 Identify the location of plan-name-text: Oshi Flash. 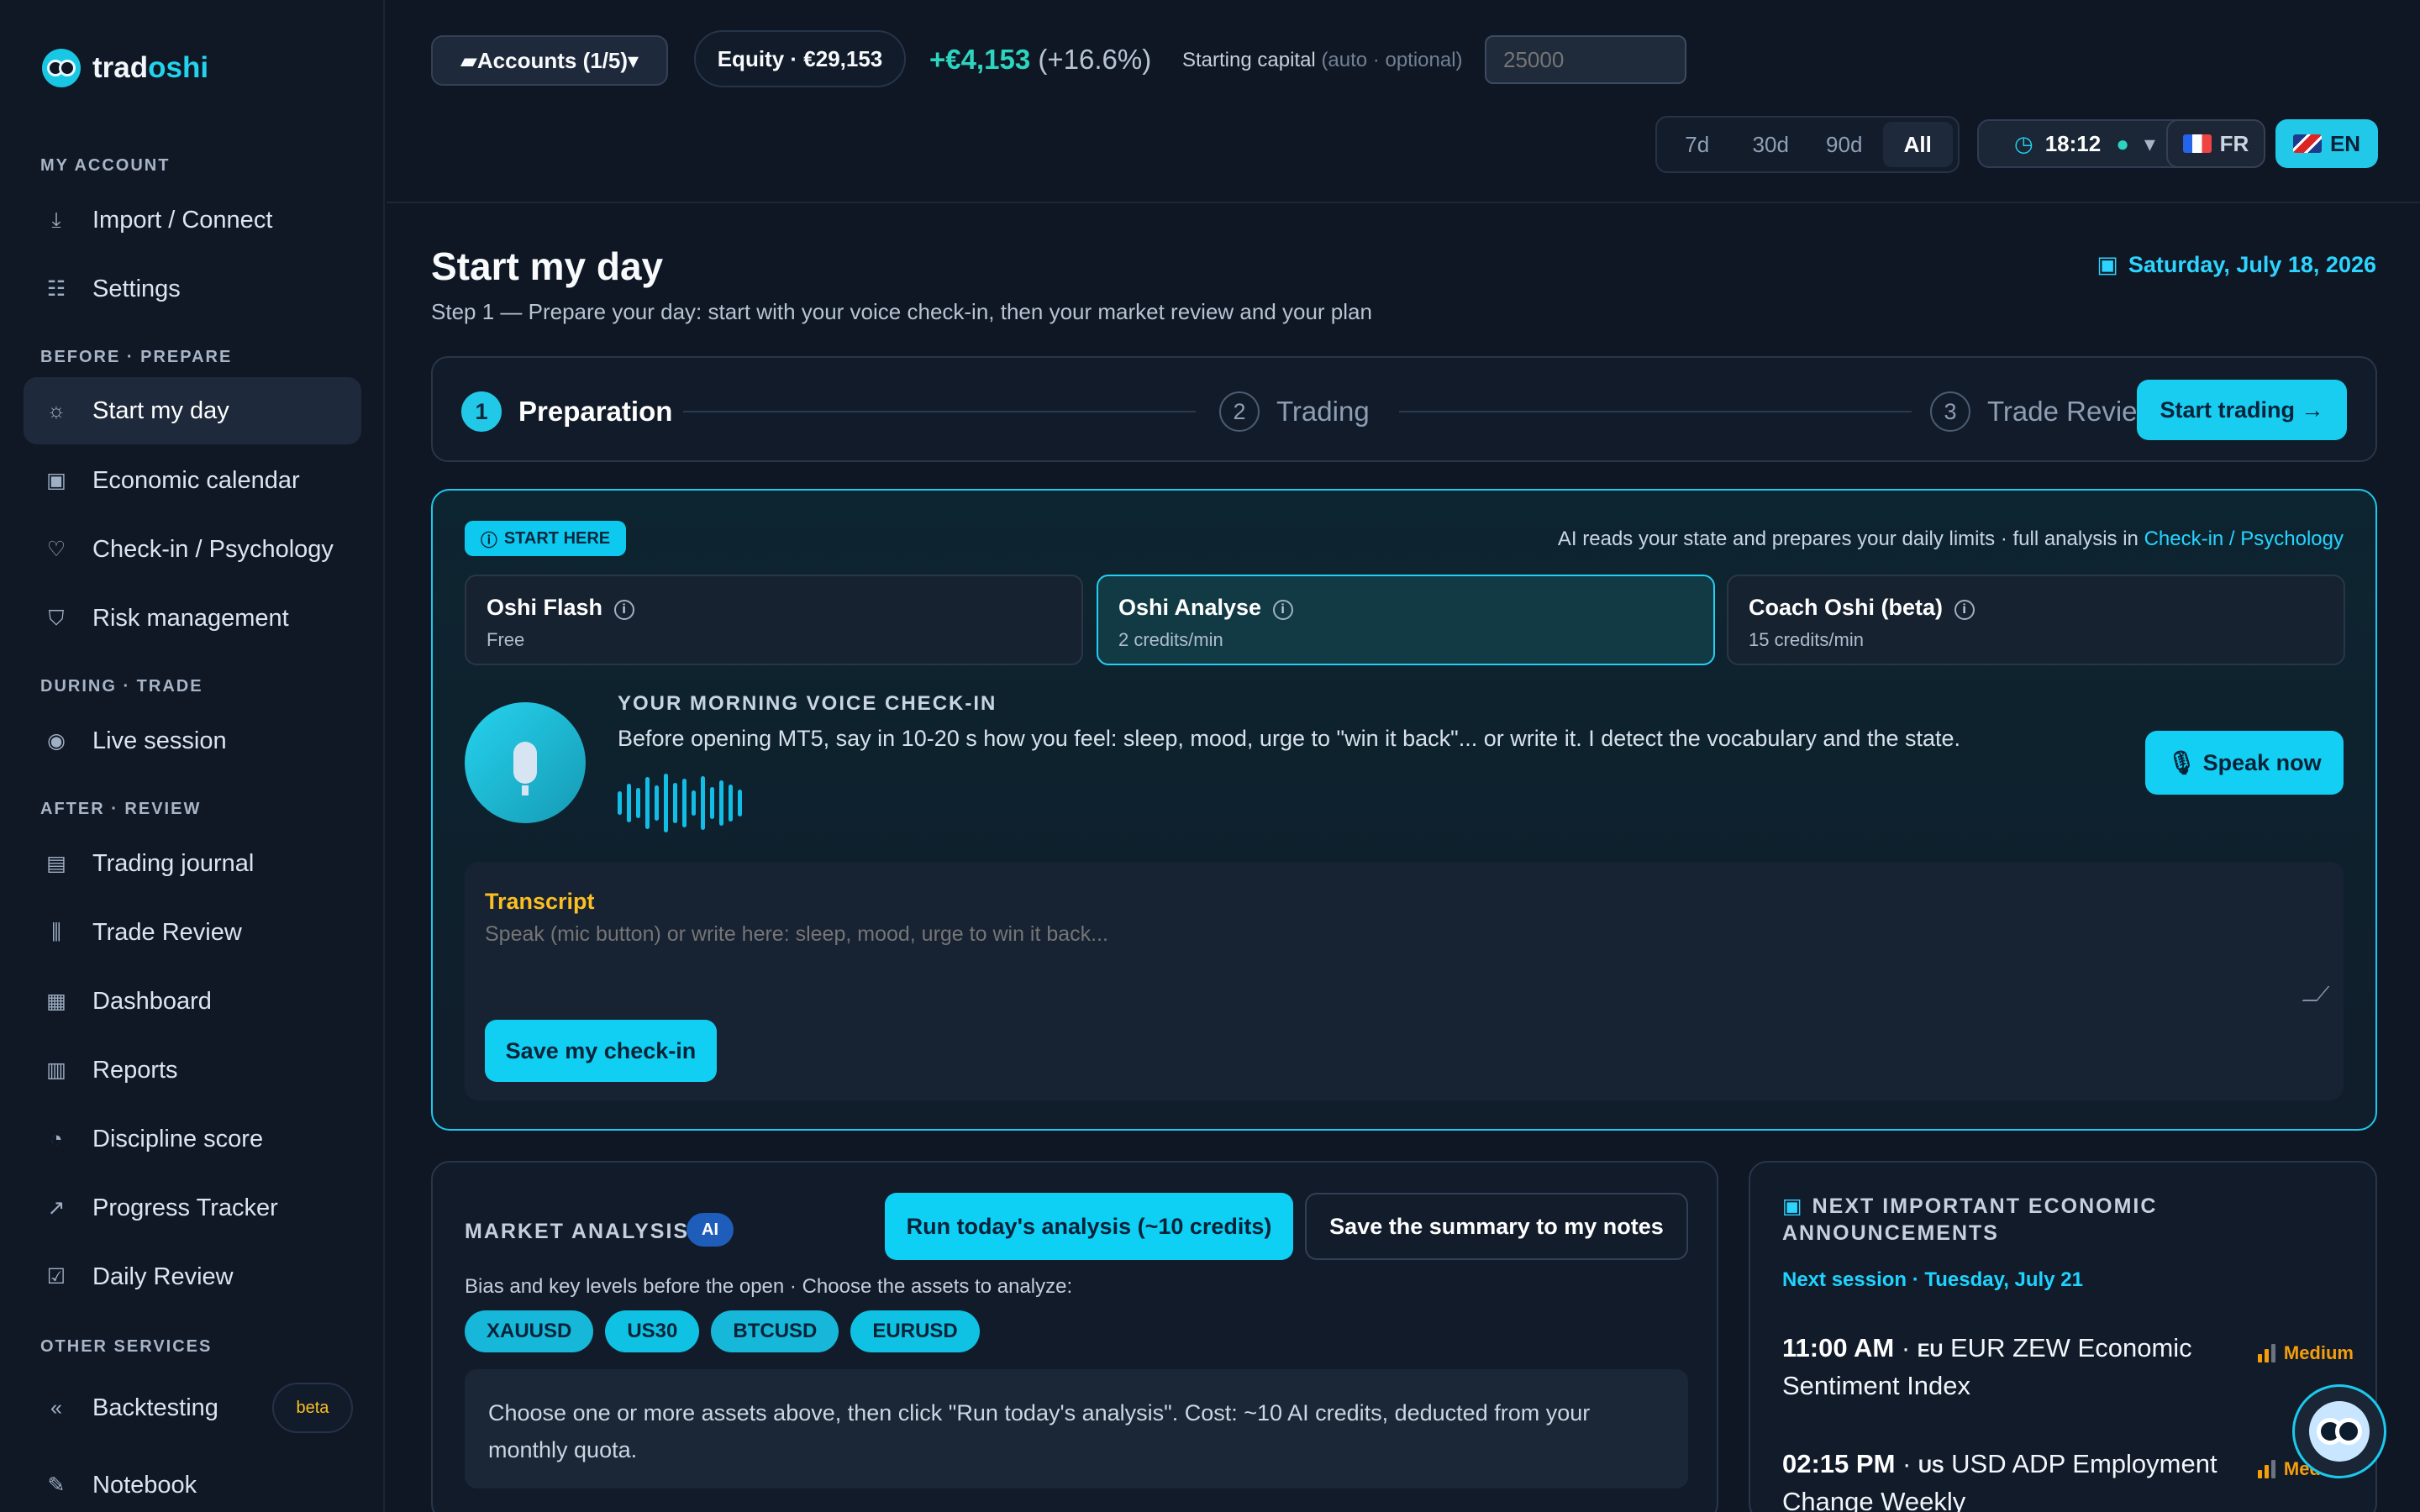
(545, 607).